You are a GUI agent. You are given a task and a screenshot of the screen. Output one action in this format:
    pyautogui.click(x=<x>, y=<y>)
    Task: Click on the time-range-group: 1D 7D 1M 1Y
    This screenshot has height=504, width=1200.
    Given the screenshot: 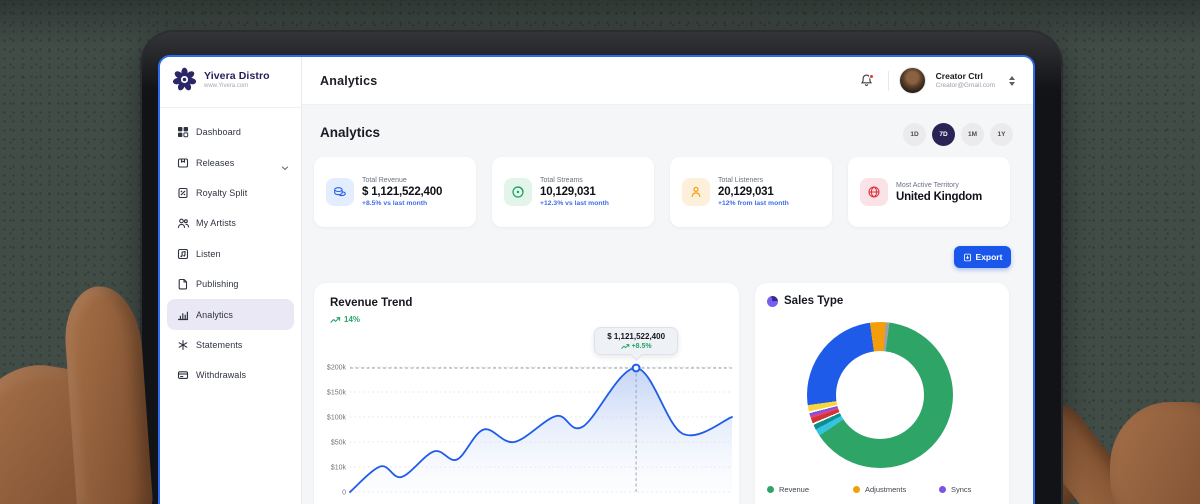 What is the action you would take?
    pyautogui.click(x=958, y=134)
    